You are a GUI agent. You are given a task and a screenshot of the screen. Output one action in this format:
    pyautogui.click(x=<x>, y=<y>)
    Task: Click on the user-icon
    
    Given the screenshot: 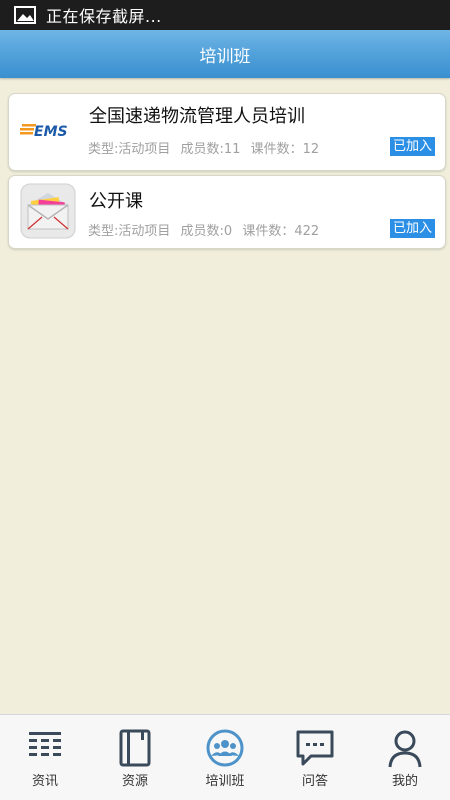 What is the action you would take?
    pyautogui.click(x=405, y=749)
    